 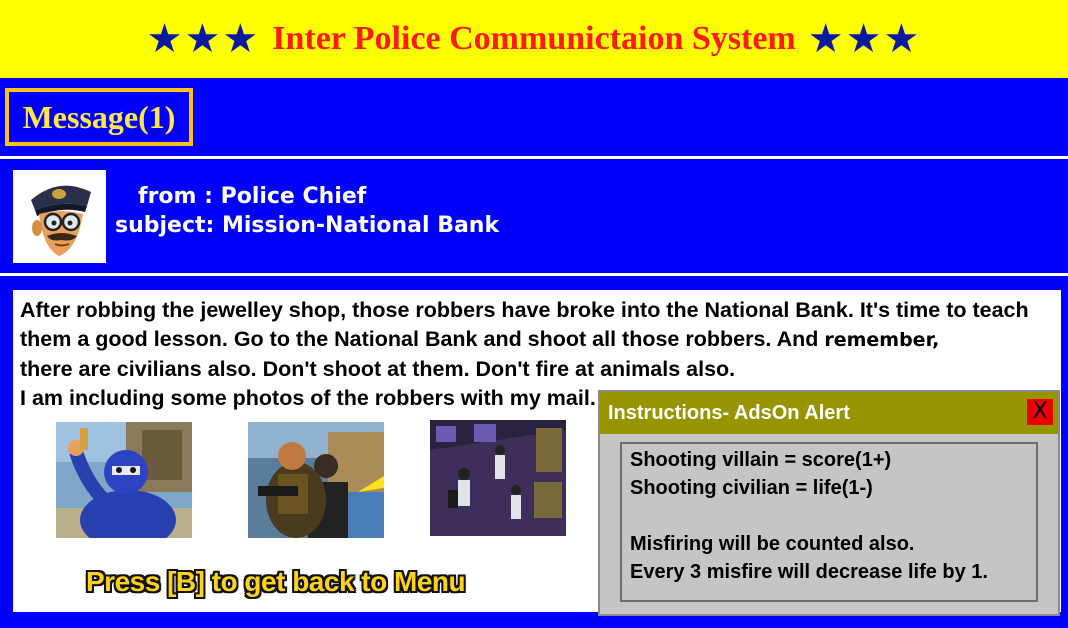 What do you see at coordinates (316, 480) in the screenshot?
I see `robber-photo-gunman` at bounding box center [316, 480].